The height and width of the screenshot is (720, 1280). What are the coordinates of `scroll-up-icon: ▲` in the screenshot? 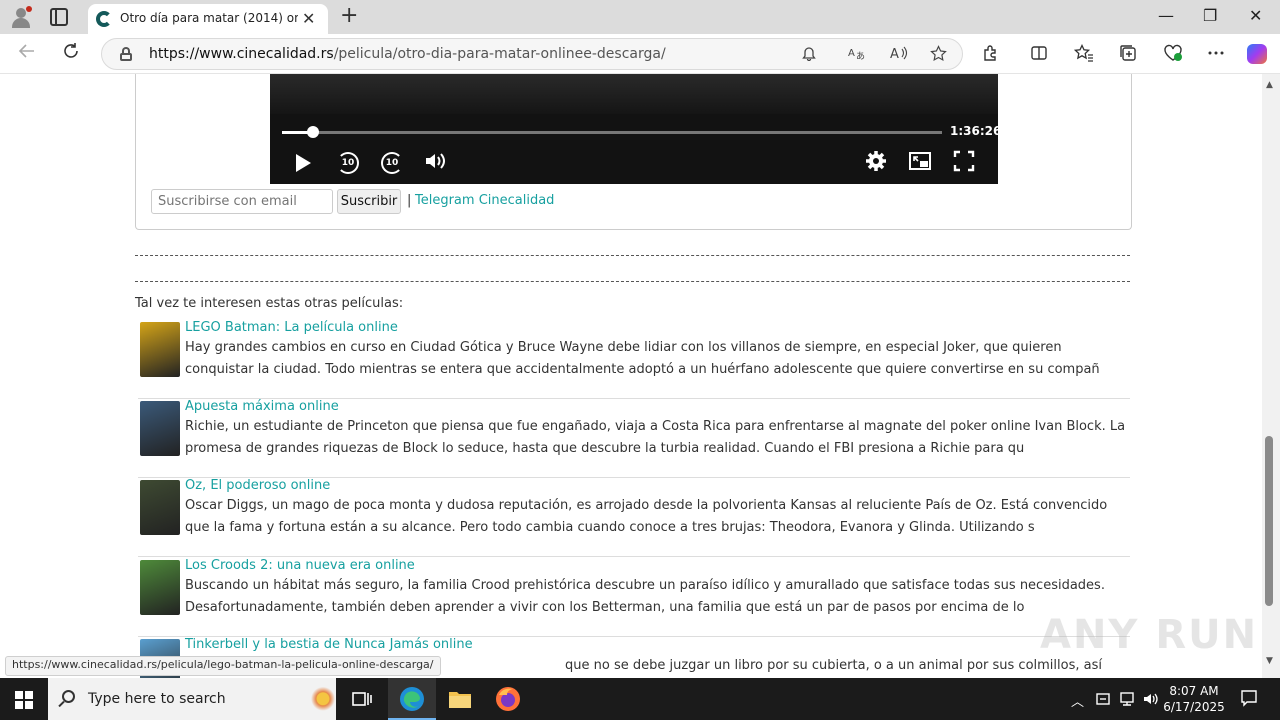 It's located at (1269, 85).